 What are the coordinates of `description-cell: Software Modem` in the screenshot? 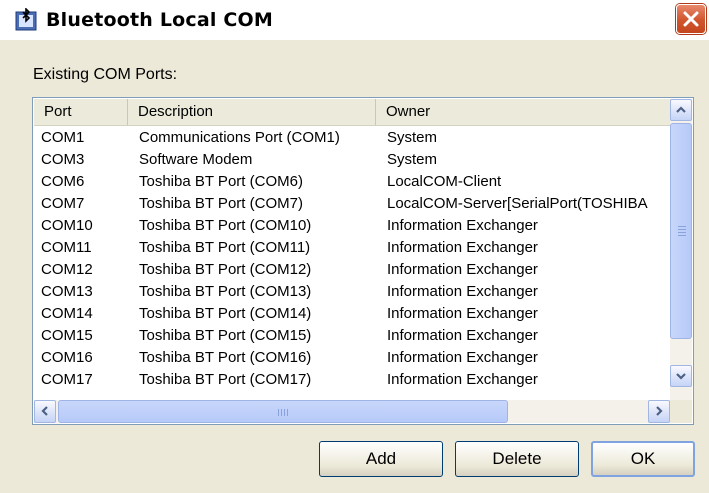 It's located at (196, 159).